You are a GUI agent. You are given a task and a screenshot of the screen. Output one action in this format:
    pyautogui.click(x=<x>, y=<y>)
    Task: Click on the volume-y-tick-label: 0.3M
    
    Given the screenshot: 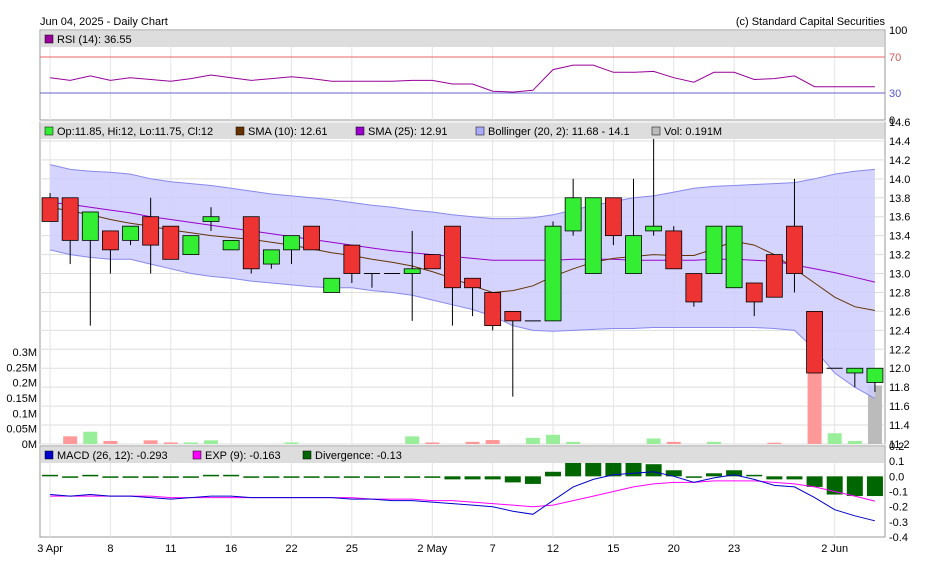 What is the action you would take?
    pyautogui.click(x=25, y=353)
    